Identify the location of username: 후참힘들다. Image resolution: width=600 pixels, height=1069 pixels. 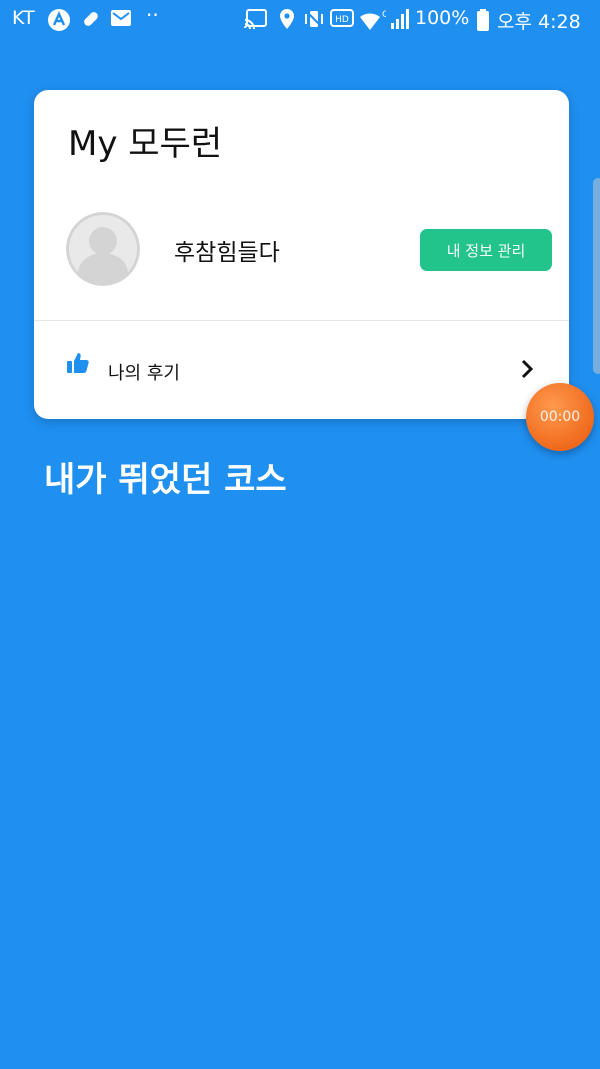
(227, 253).